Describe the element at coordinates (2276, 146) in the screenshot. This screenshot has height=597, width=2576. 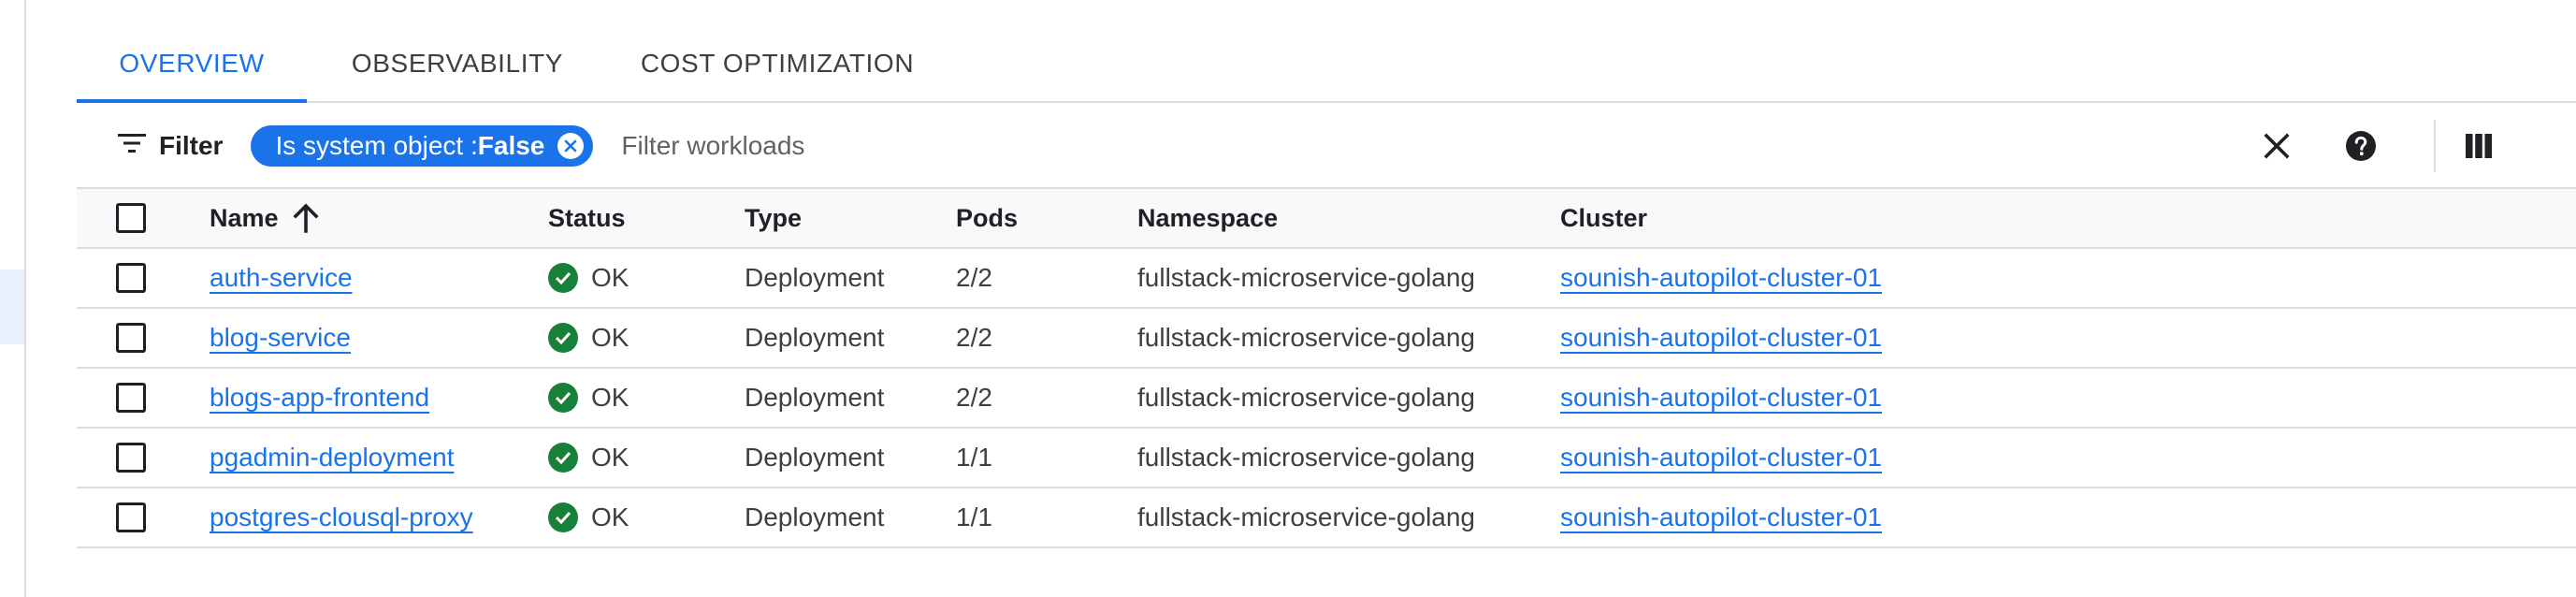
I see `close-icon` at that location.